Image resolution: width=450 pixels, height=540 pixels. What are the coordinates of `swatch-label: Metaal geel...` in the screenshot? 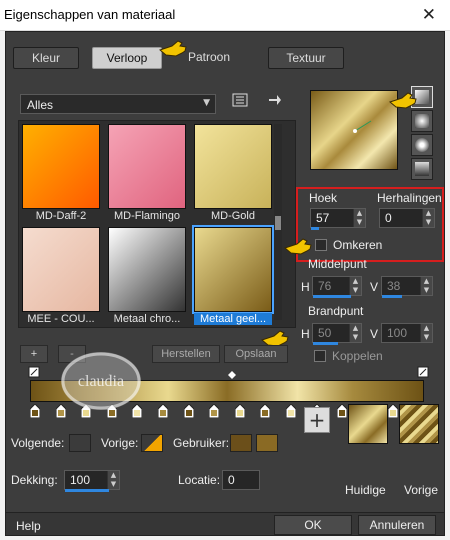 It's located at (233, 319).